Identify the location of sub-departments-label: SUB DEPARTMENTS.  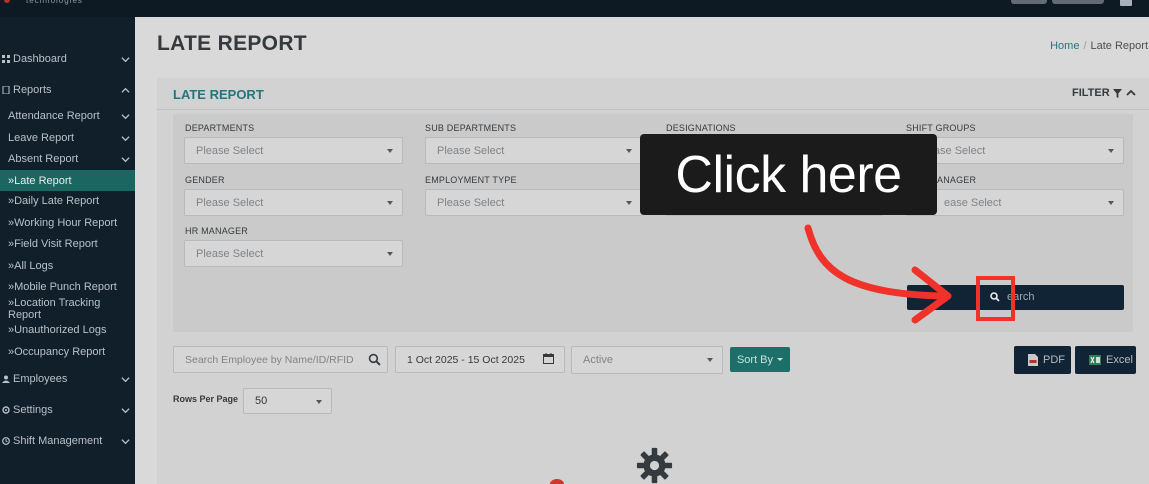
(471, 128).